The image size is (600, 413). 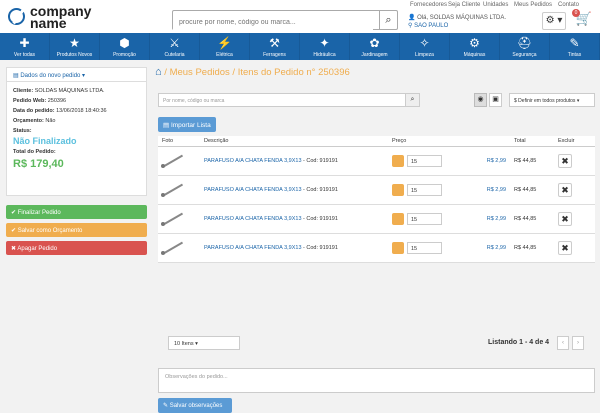 I want to click on orcamento-row: Orçamento: Não, so click(x=34, y=121).